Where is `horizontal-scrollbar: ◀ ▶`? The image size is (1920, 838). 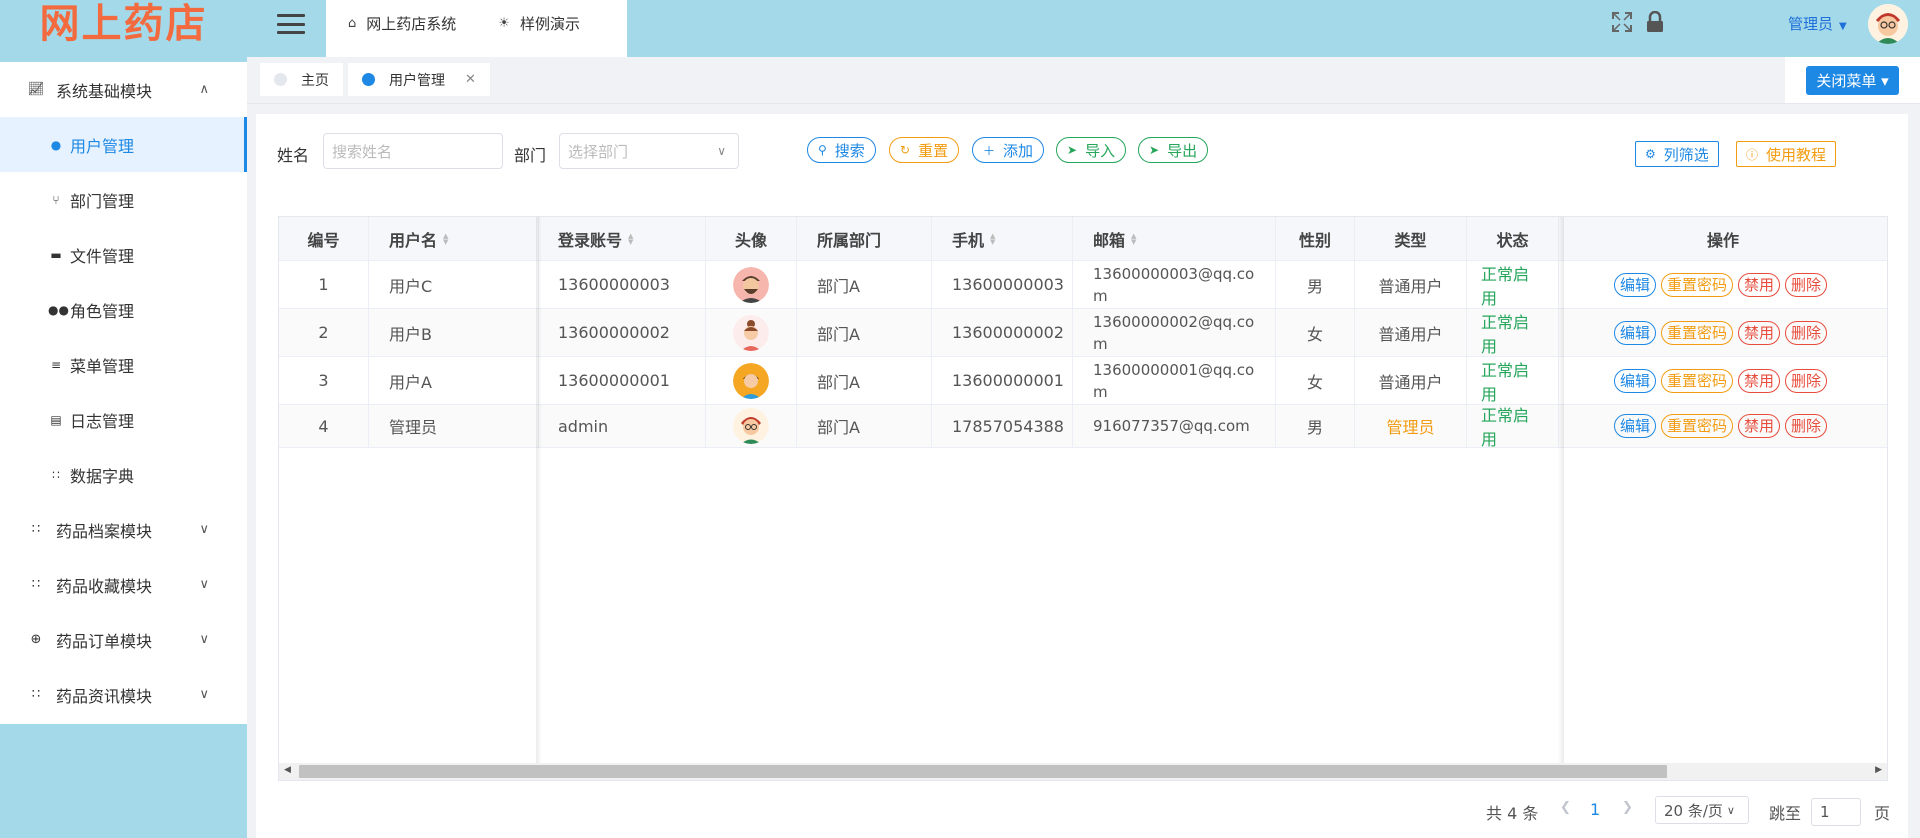
horizontal-scrollbar: ◀ ▶ is located at coordinates (1083, 771).